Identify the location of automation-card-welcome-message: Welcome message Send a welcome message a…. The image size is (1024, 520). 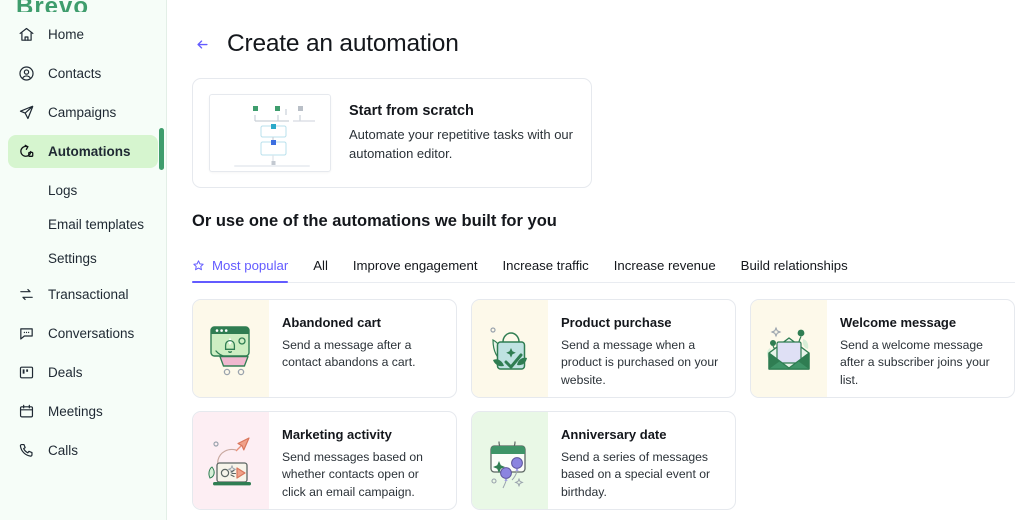
(882, 348).